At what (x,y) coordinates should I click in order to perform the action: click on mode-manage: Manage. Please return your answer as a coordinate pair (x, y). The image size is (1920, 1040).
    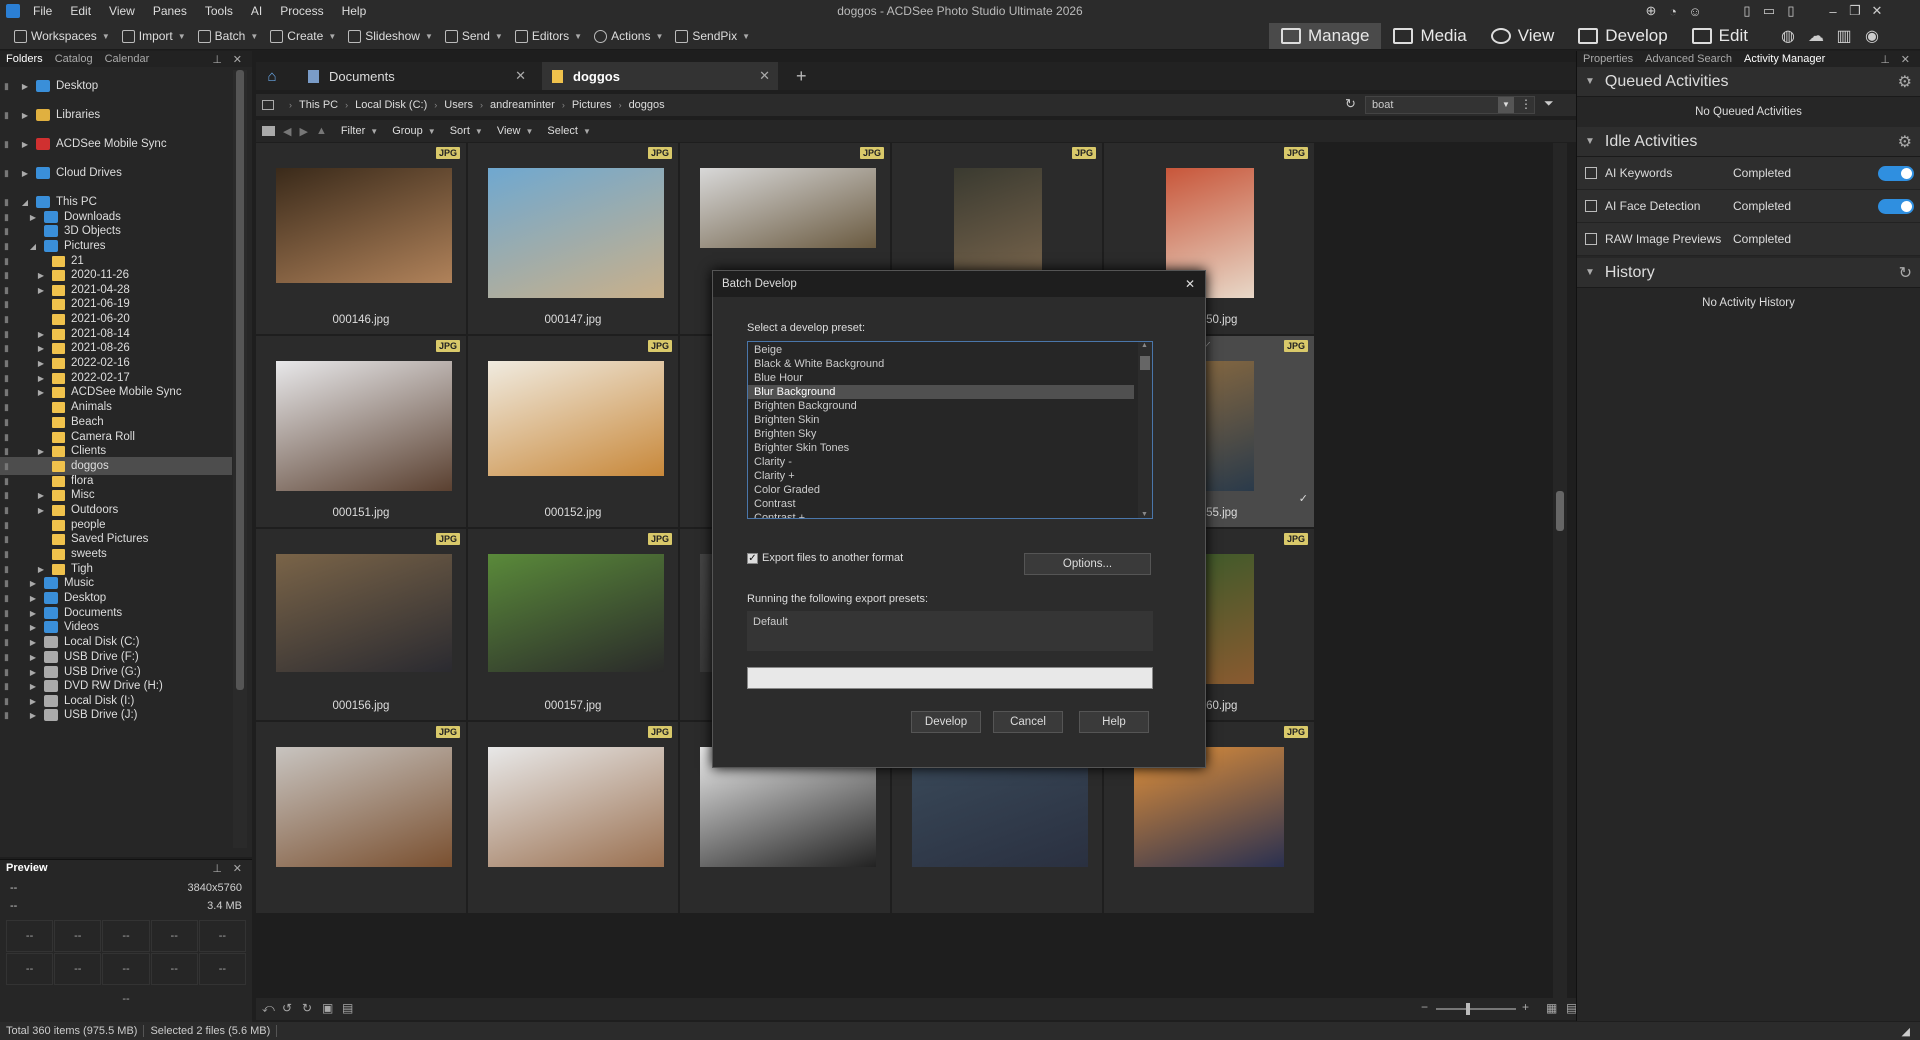
    Looking at the image, I should click on (1325, 36).